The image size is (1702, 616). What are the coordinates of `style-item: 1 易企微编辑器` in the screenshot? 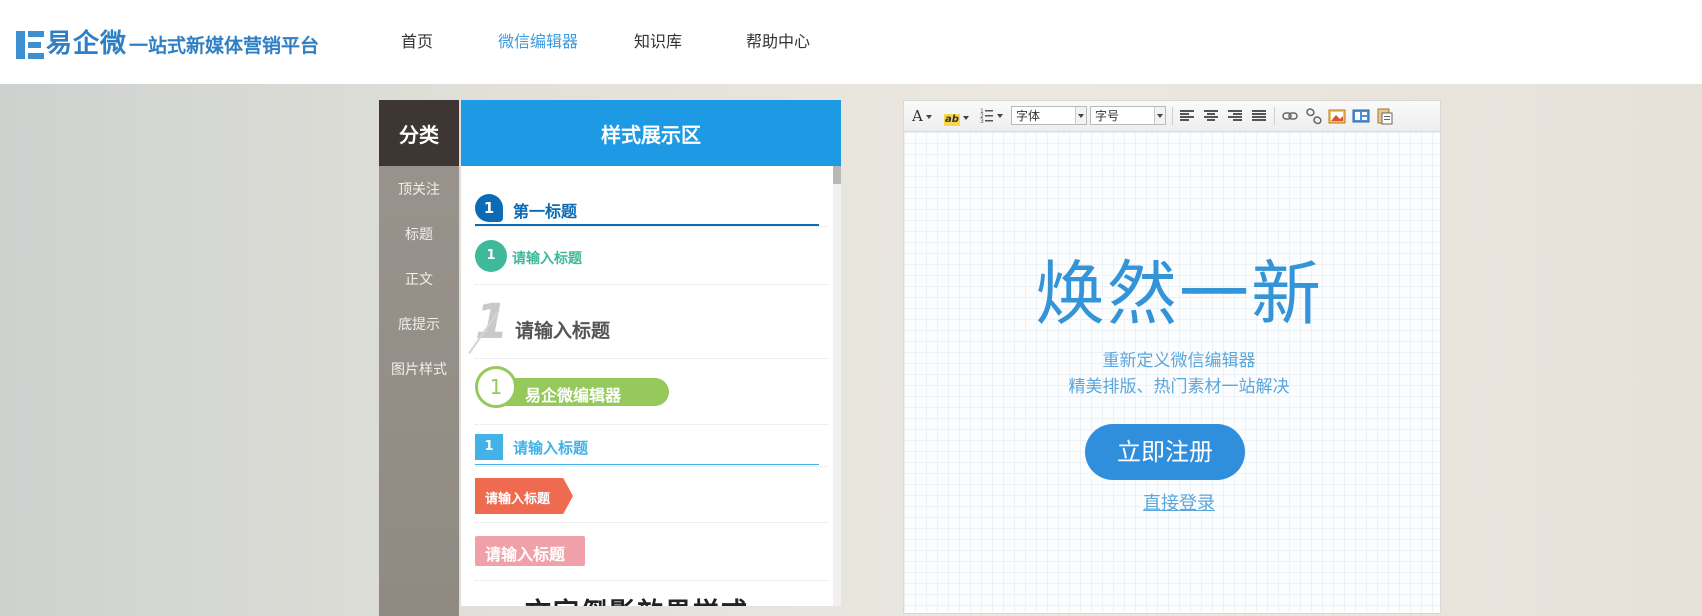 It's located at (652, 391).